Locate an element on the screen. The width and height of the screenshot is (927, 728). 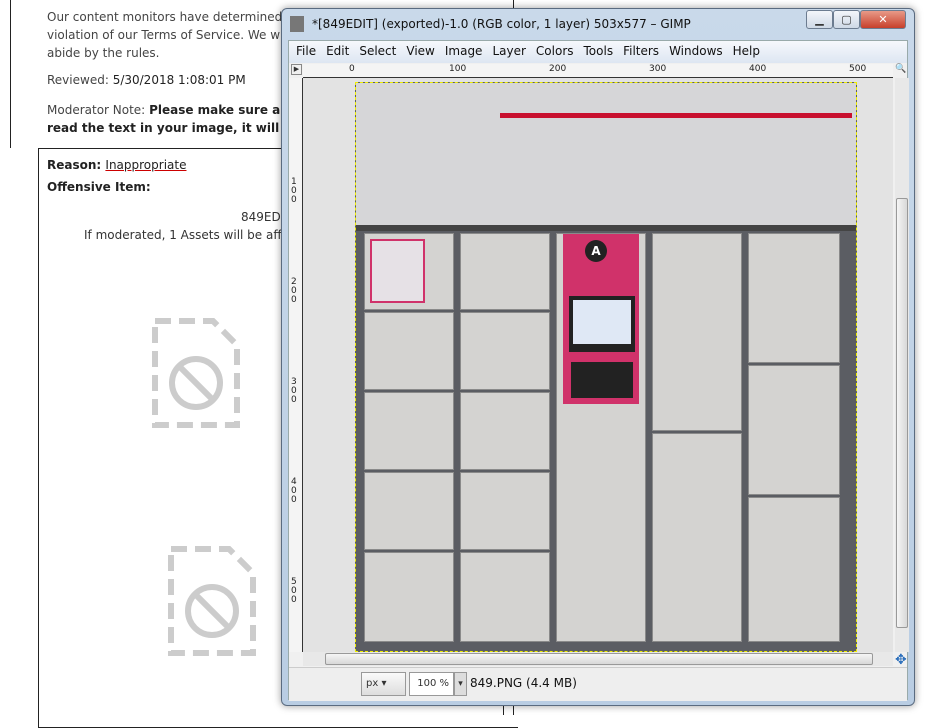
ruler-tick: 3 0 0 is located at coordinates (294, 391).